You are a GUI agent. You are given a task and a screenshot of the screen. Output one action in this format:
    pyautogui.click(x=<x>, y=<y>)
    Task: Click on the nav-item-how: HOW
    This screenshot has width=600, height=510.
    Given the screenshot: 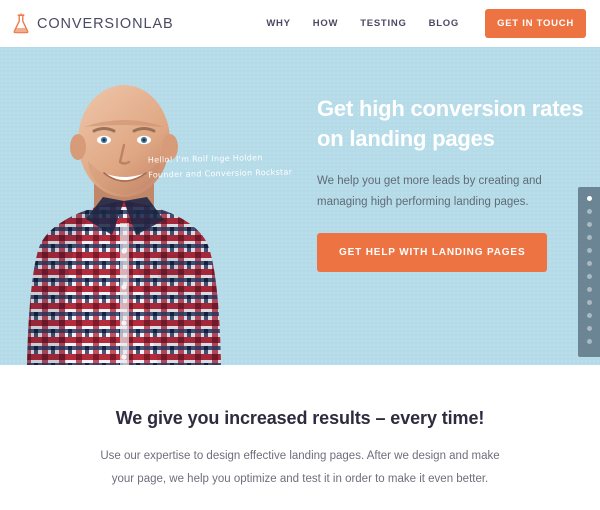 What is the action you would take?
    pyautogui.click(x=325, y=23)
    